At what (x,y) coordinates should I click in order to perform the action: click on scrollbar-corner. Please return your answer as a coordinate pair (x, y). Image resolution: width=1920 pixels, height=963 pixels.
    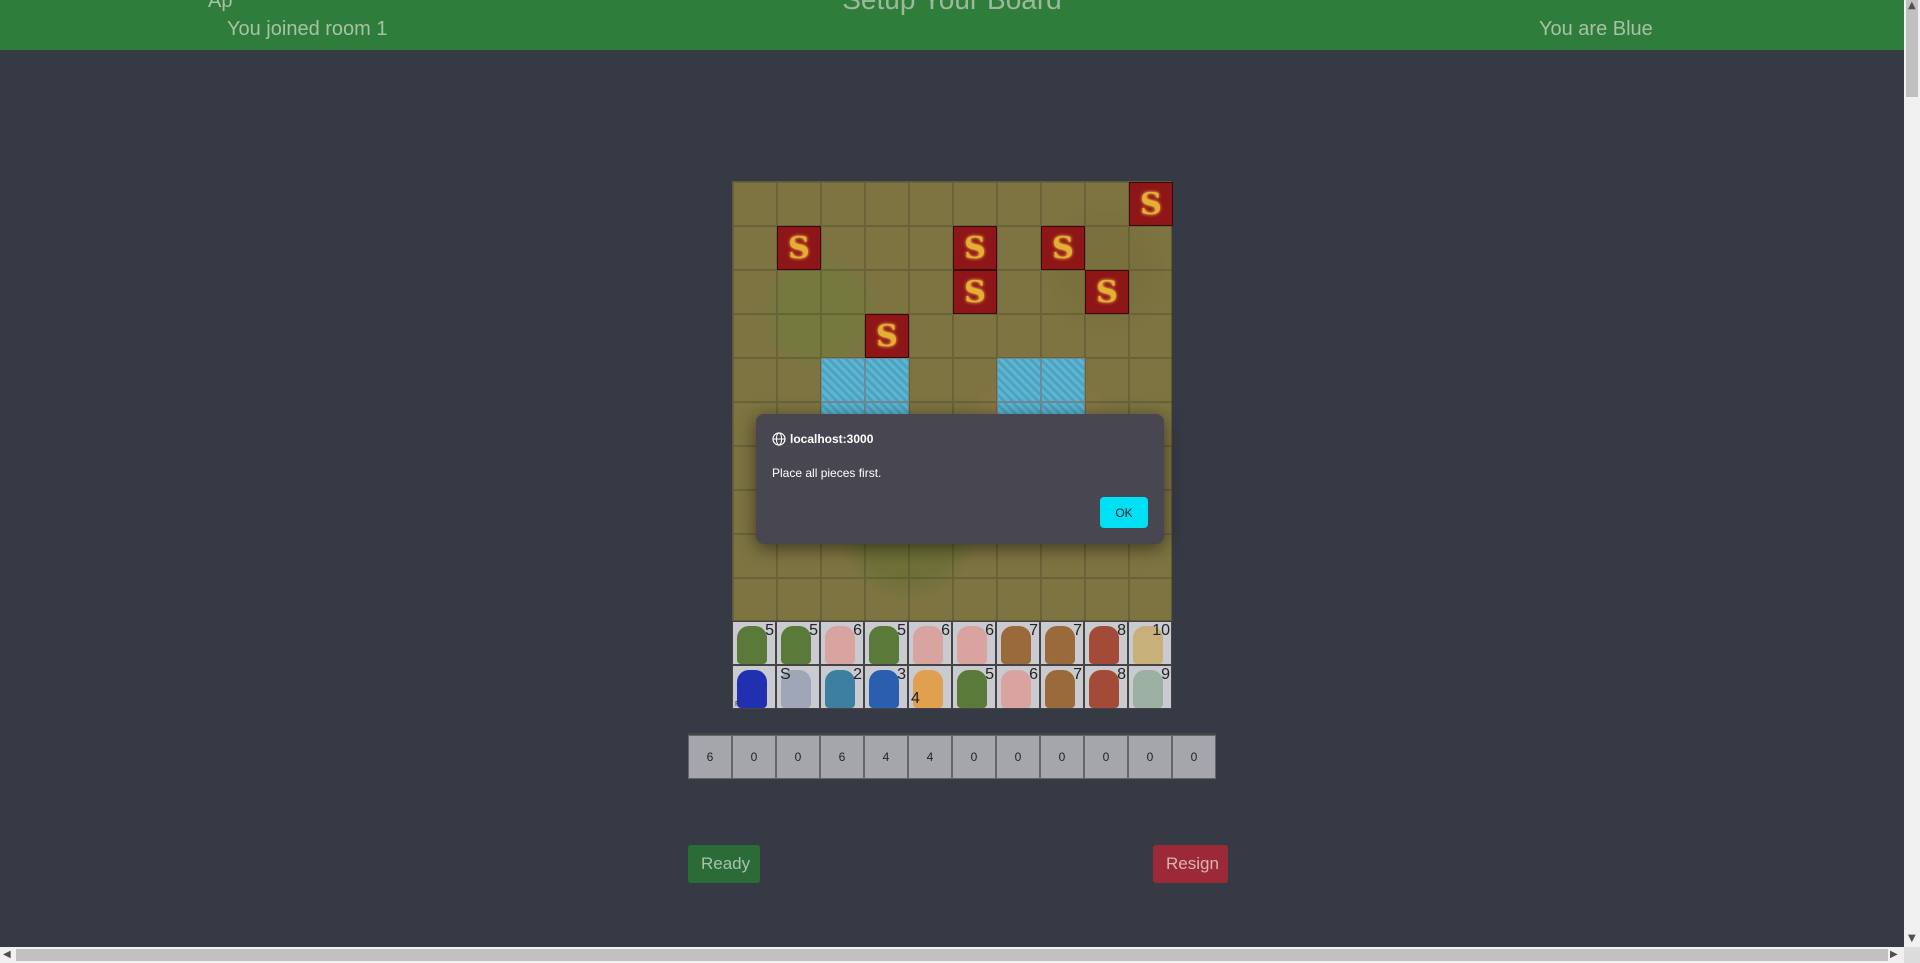
    Looking at the image, I should click on (1912, 955).